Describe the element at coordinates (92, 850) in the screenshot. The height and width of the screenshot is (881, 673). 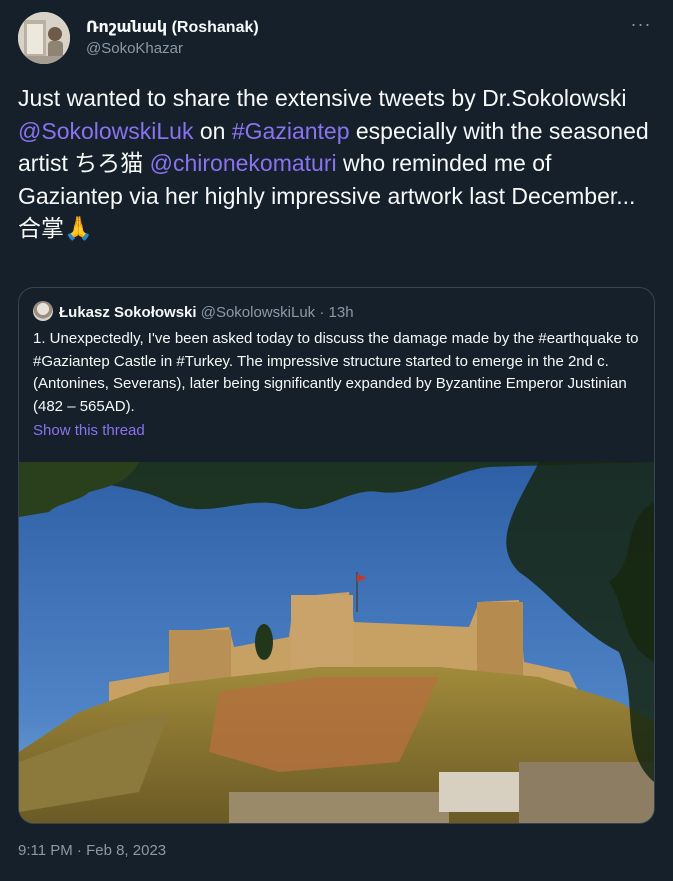
I see `tweet-timestamp: 9:11 PM · Feb 8, 2023` at that location.